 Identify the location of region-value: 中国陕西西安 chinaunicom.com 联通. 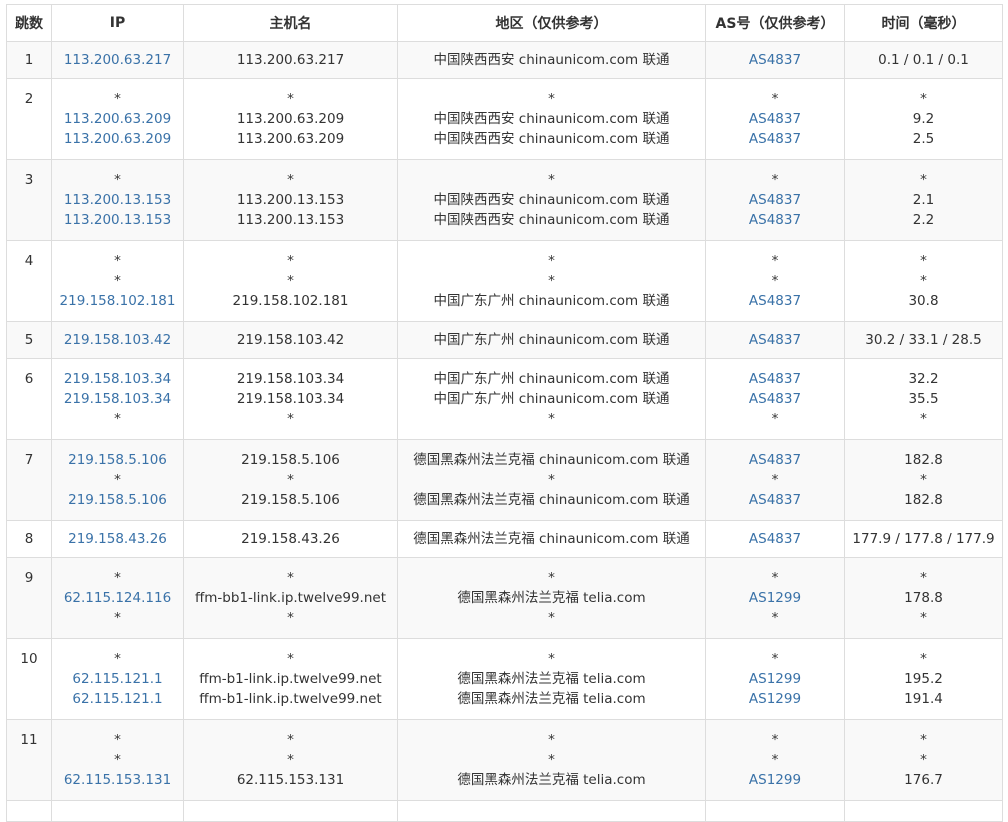
(551, 60).